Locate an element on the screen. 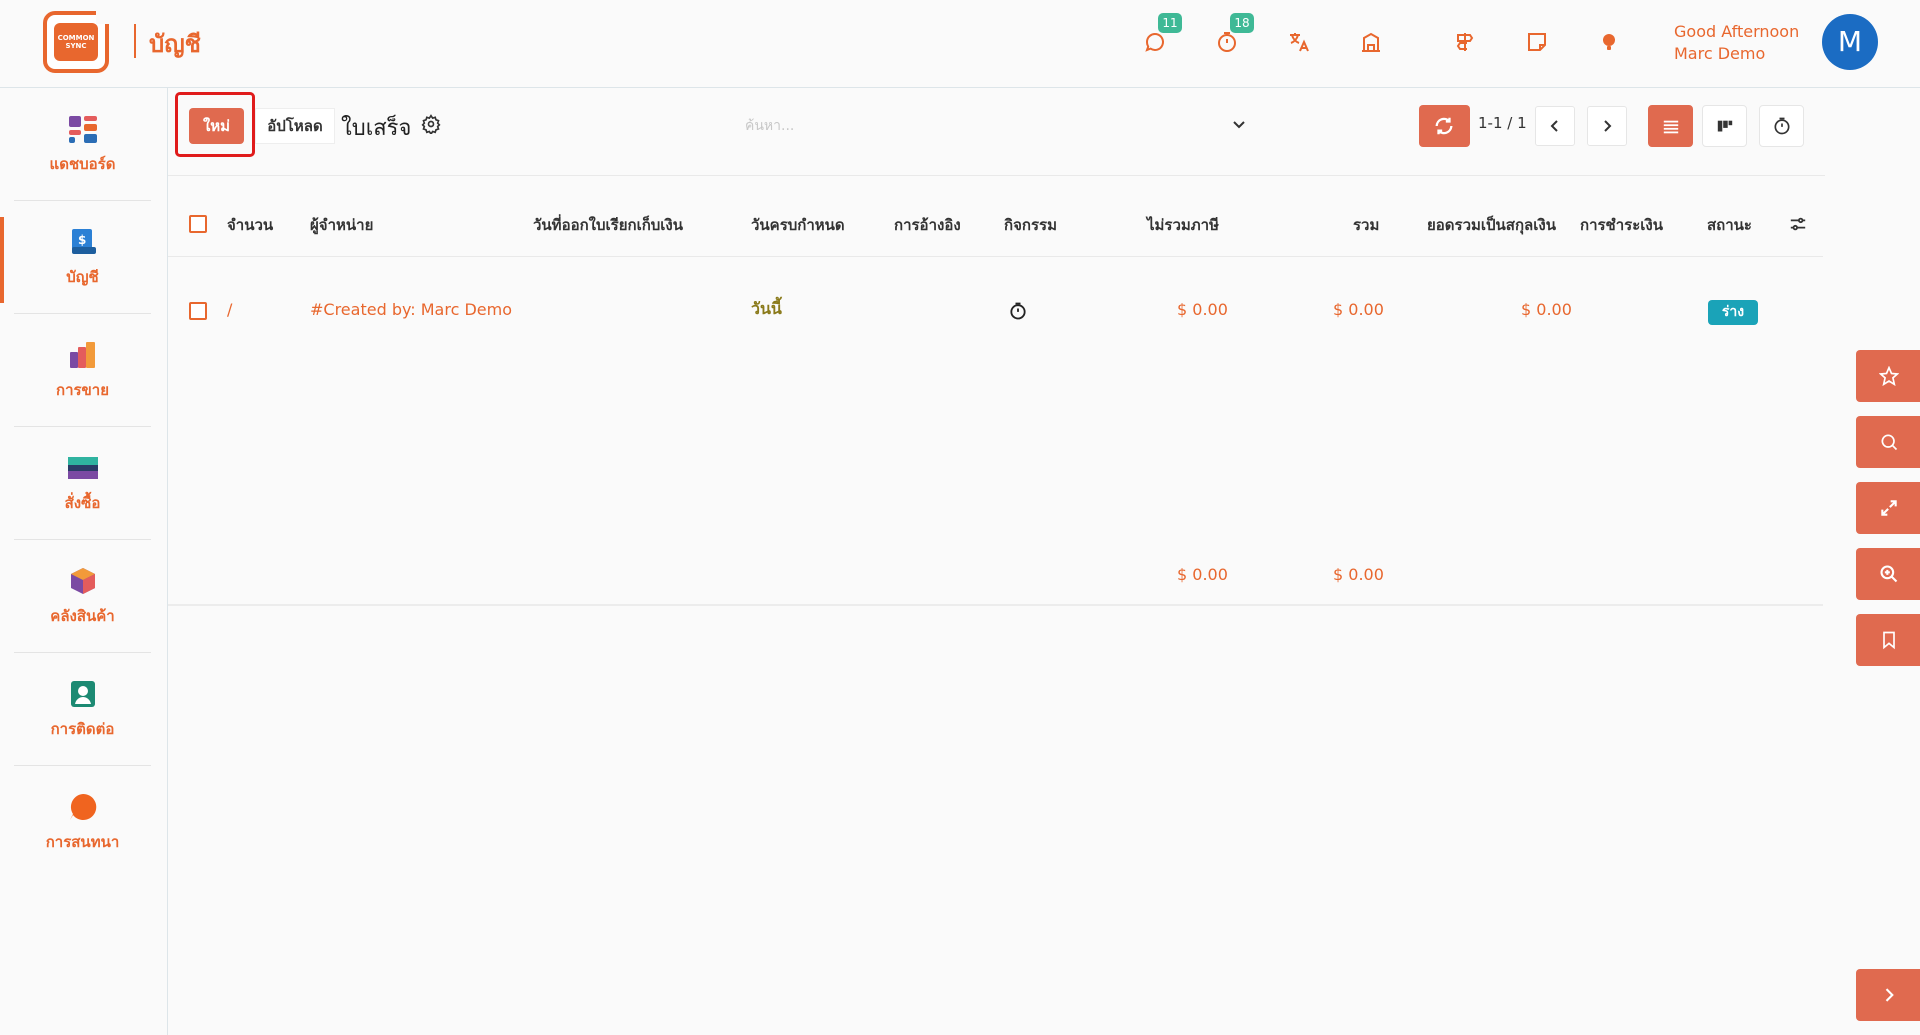 This screenshot has width=1920, height=1035. pager-value: 1-1 / 1 is located at coordinates (1502, 123).